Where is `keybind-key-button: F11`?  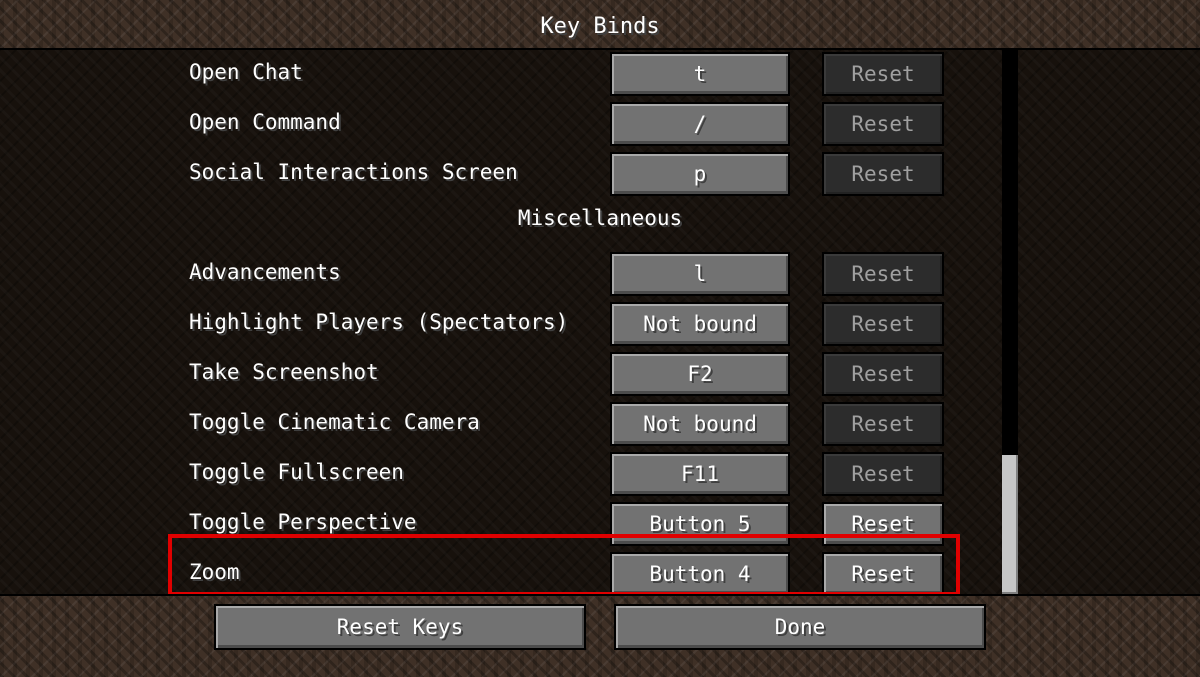
keybind-key-button: F11 is located at coordinates (700, 474).